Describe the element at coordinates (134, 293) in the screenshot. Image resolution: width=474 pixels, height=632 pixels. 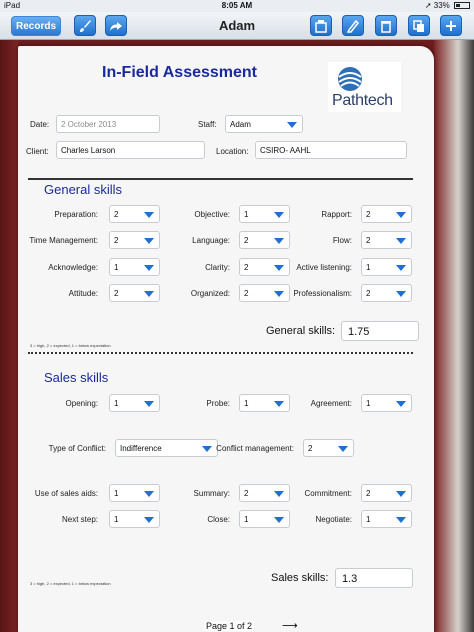
I see `attitude-select: 2` at that location.